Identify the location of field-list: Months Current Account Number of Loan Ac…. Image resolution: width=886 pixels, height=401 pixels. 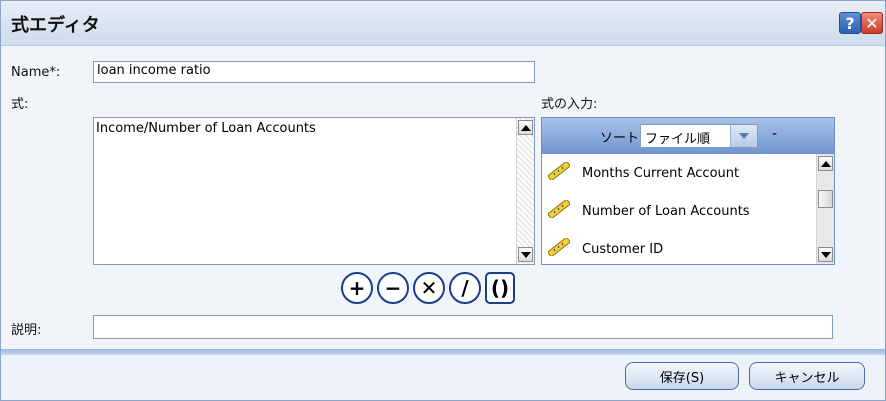
(679, 209).